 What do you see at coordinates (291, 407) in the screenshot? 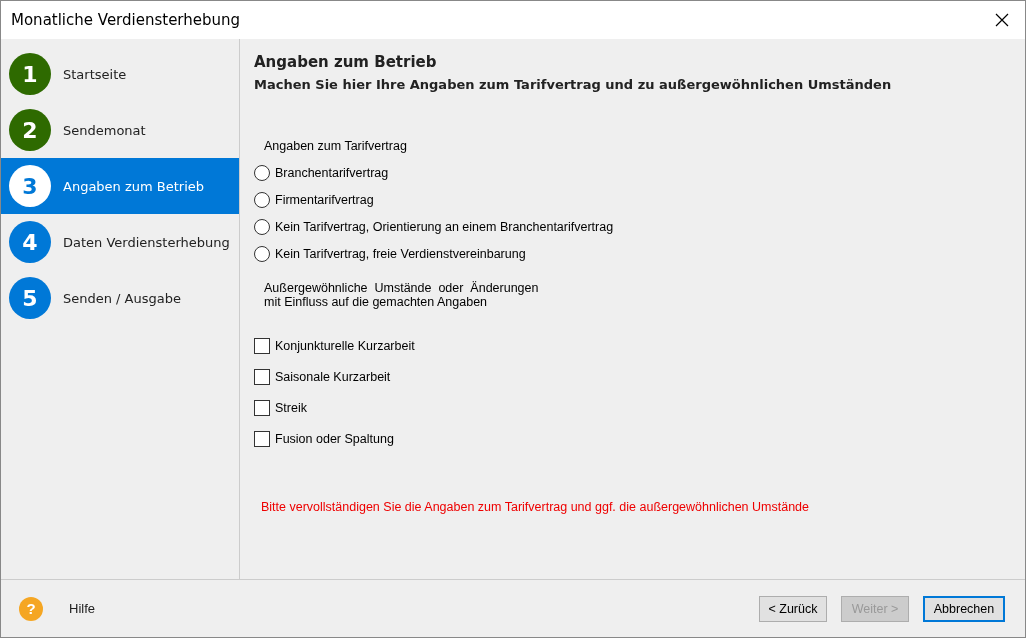
I see `checkbox-label: Streik` at bounding box center [291, 407].